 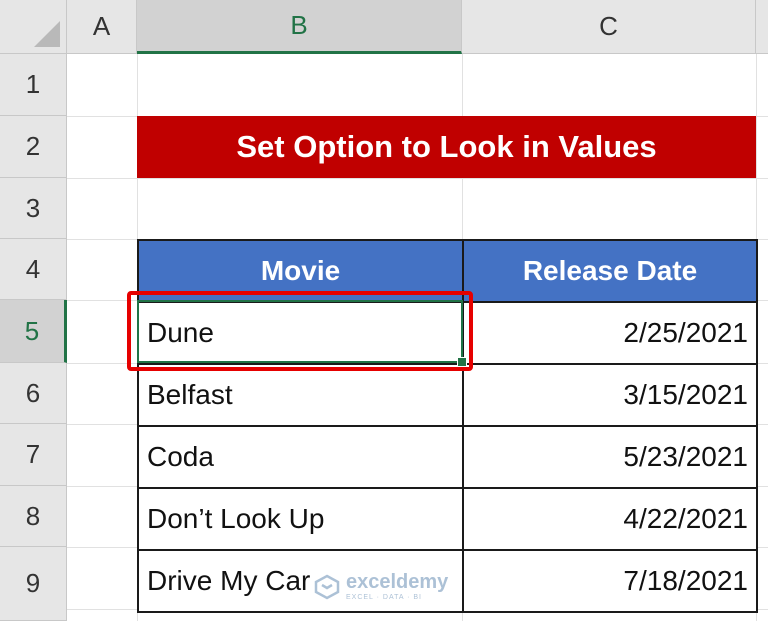 What do you see at coordinates (300, 457) in the screenshot?
I see `cell-movie: Coda` at bounding box center [300, 457].